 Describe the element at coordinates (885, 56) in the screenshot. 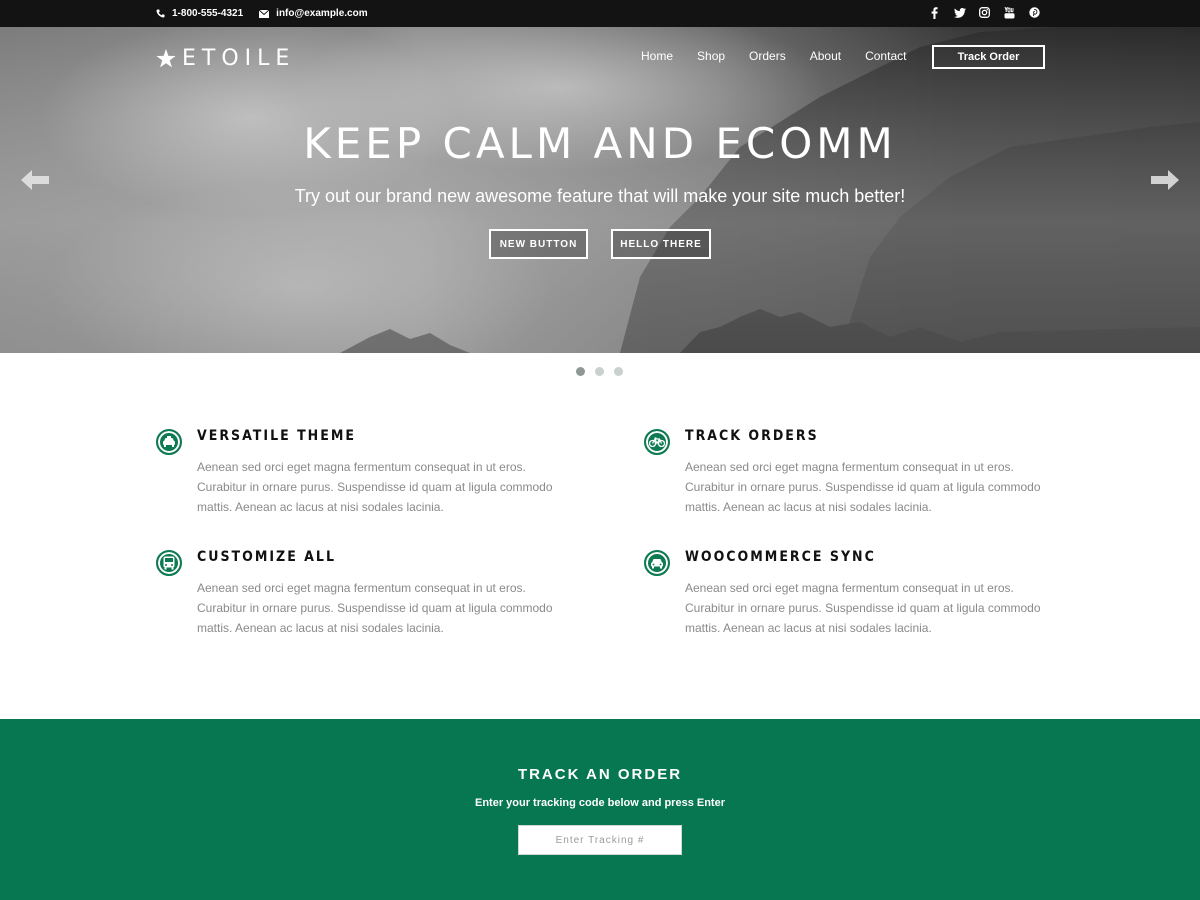

I see `nav-item-contact: Contact` at that location.